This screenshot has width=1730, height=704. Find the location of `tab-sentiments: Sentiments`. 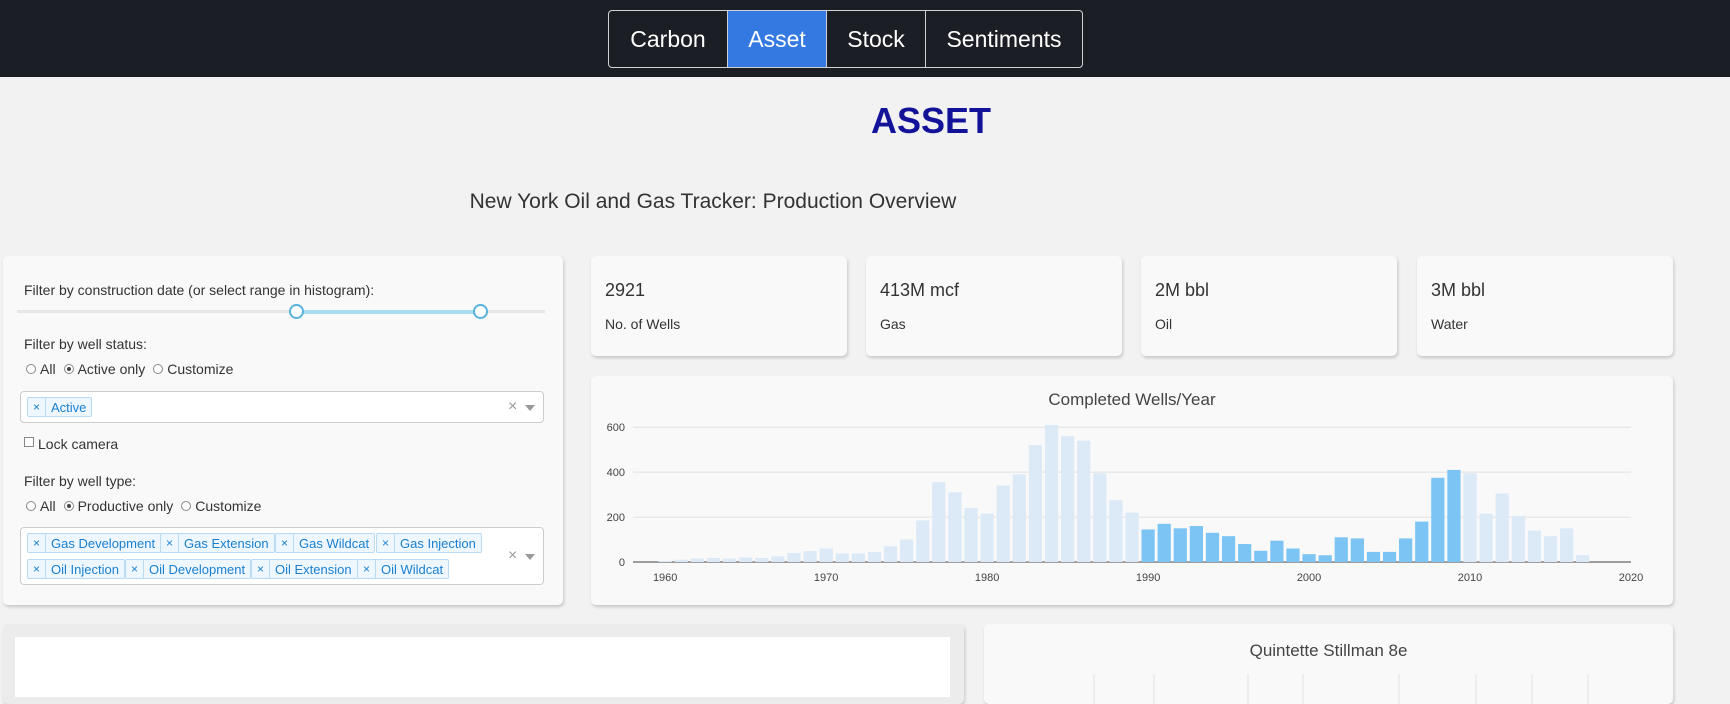

tab-sentiments: Sentiments is located at coordinates (1004, 39).